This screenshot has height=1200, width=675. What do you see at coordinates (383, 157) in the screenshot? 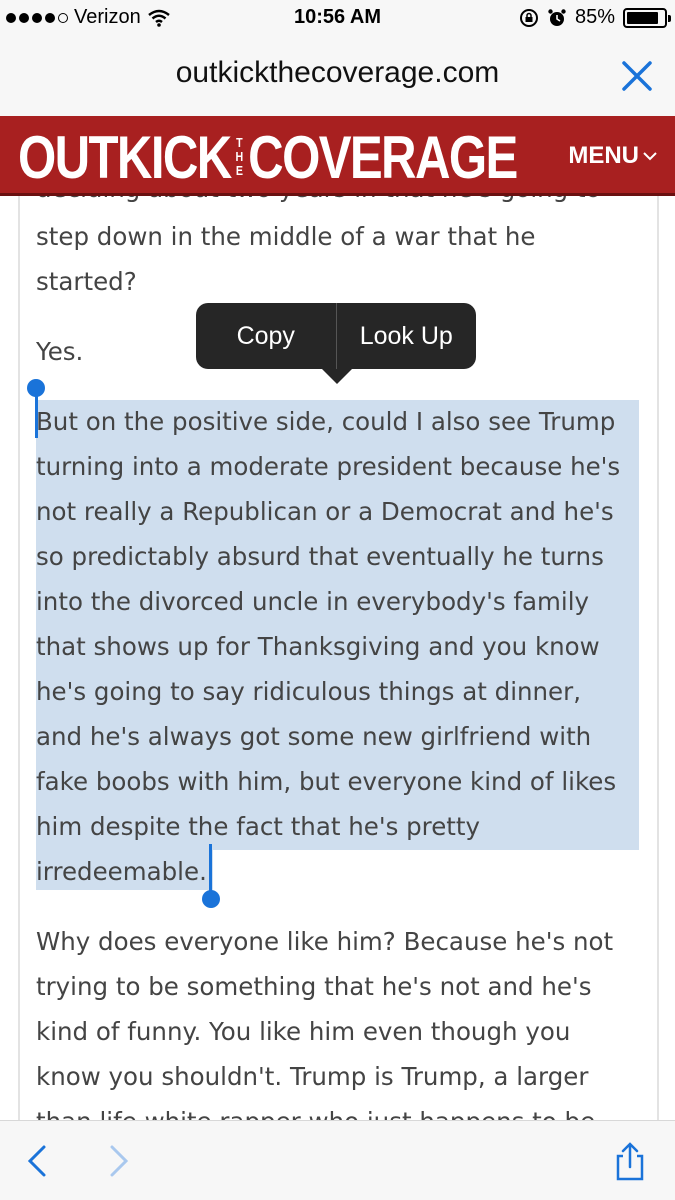
I see `logo-coverage: COVERAGE` at bounding box center [383, 157].